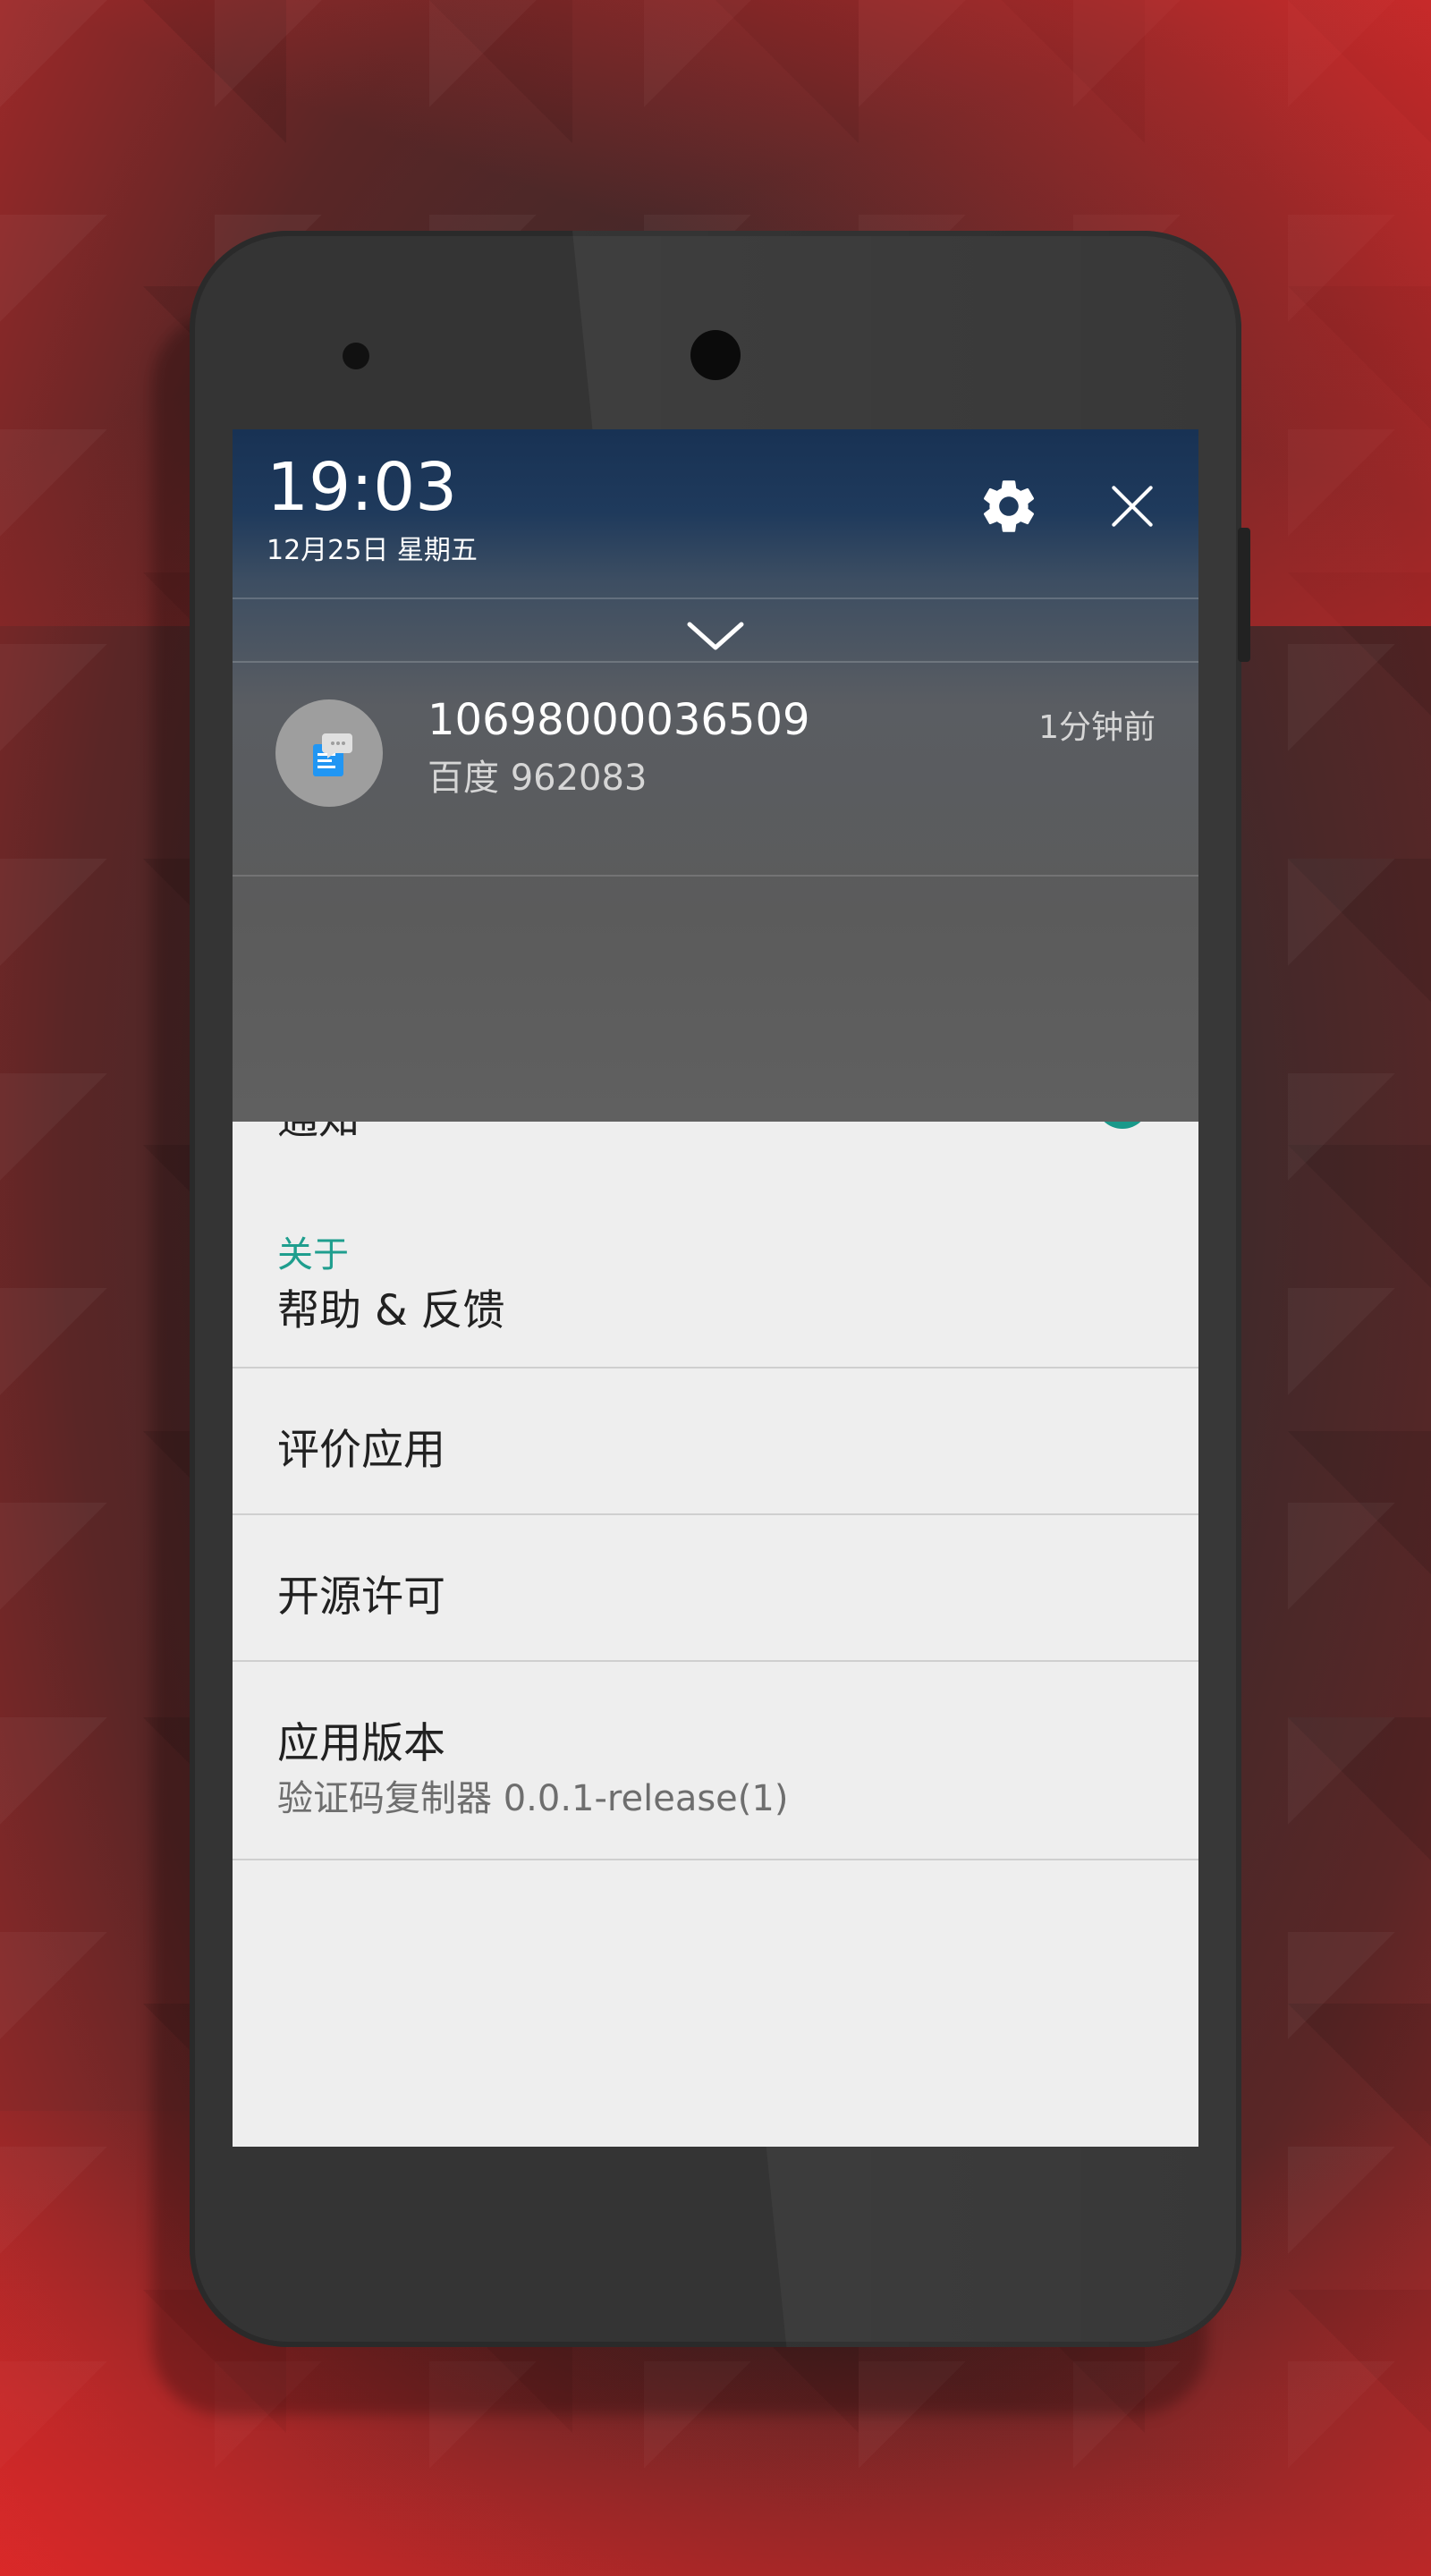  Describe the element at coordinates (716, 1319) in the screenshot. I see `pref-help-feedback: 帮助 & 反馈` at that location.